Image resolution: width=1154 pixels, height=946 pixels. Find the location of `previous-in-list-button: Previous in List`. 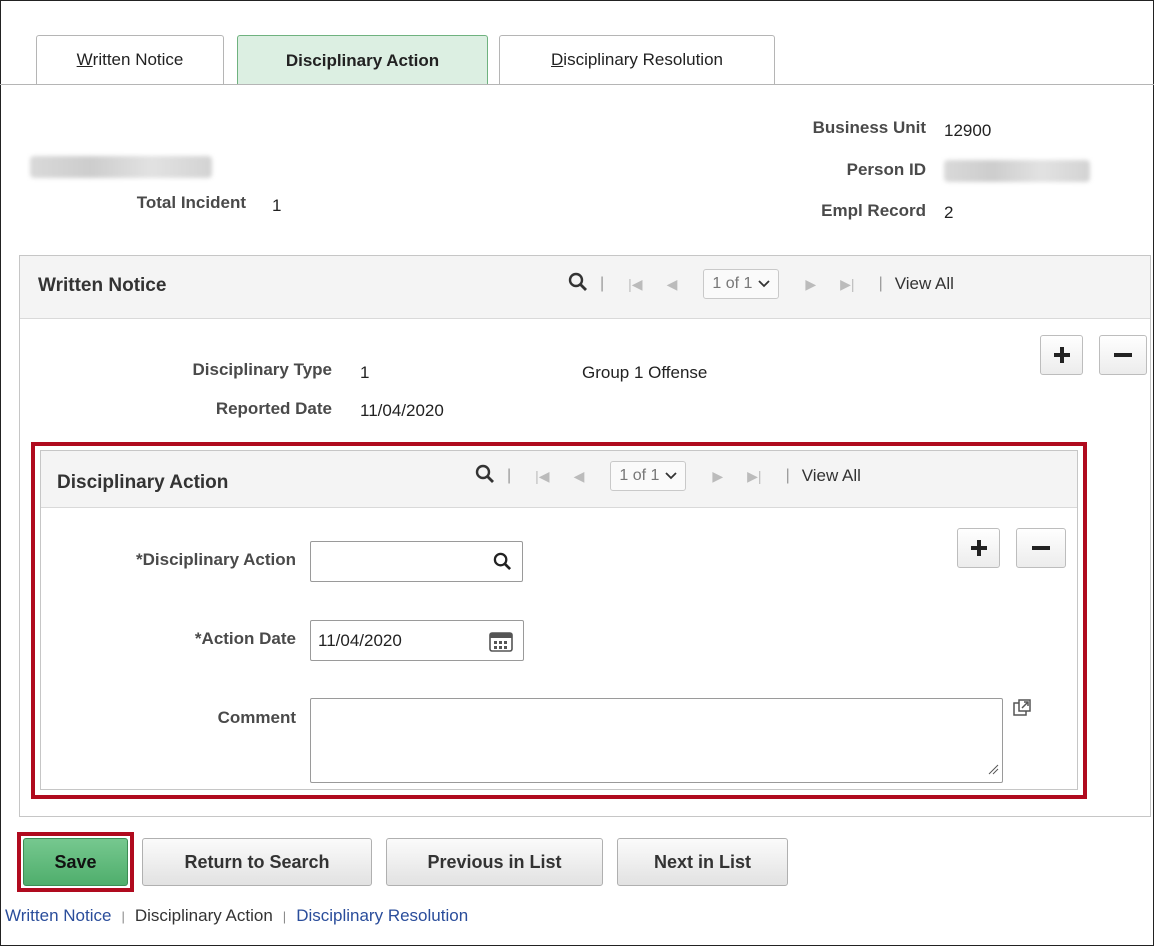

previous-in-list-button: Previous in List is located at coordinates (494, 862).